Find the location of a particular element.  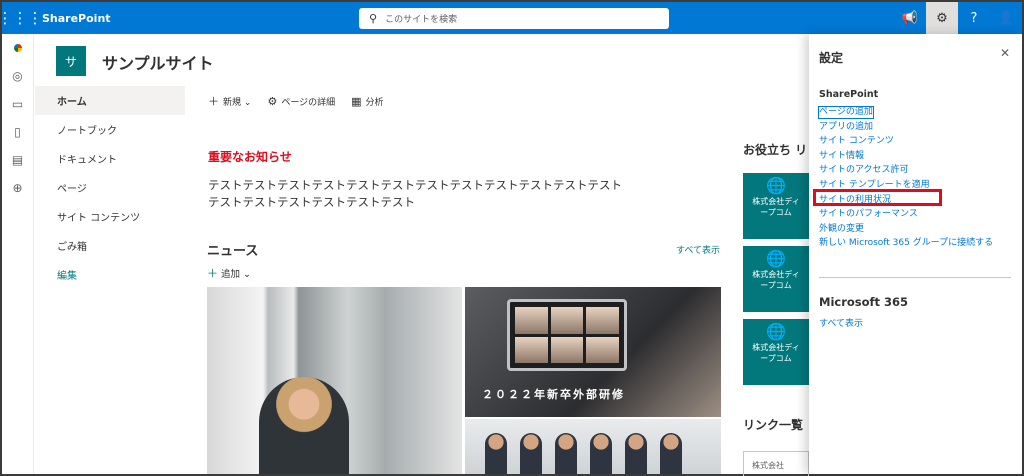

app-launcher-icon: ⋮⋮⋮ is located at coordinates (21, 18).